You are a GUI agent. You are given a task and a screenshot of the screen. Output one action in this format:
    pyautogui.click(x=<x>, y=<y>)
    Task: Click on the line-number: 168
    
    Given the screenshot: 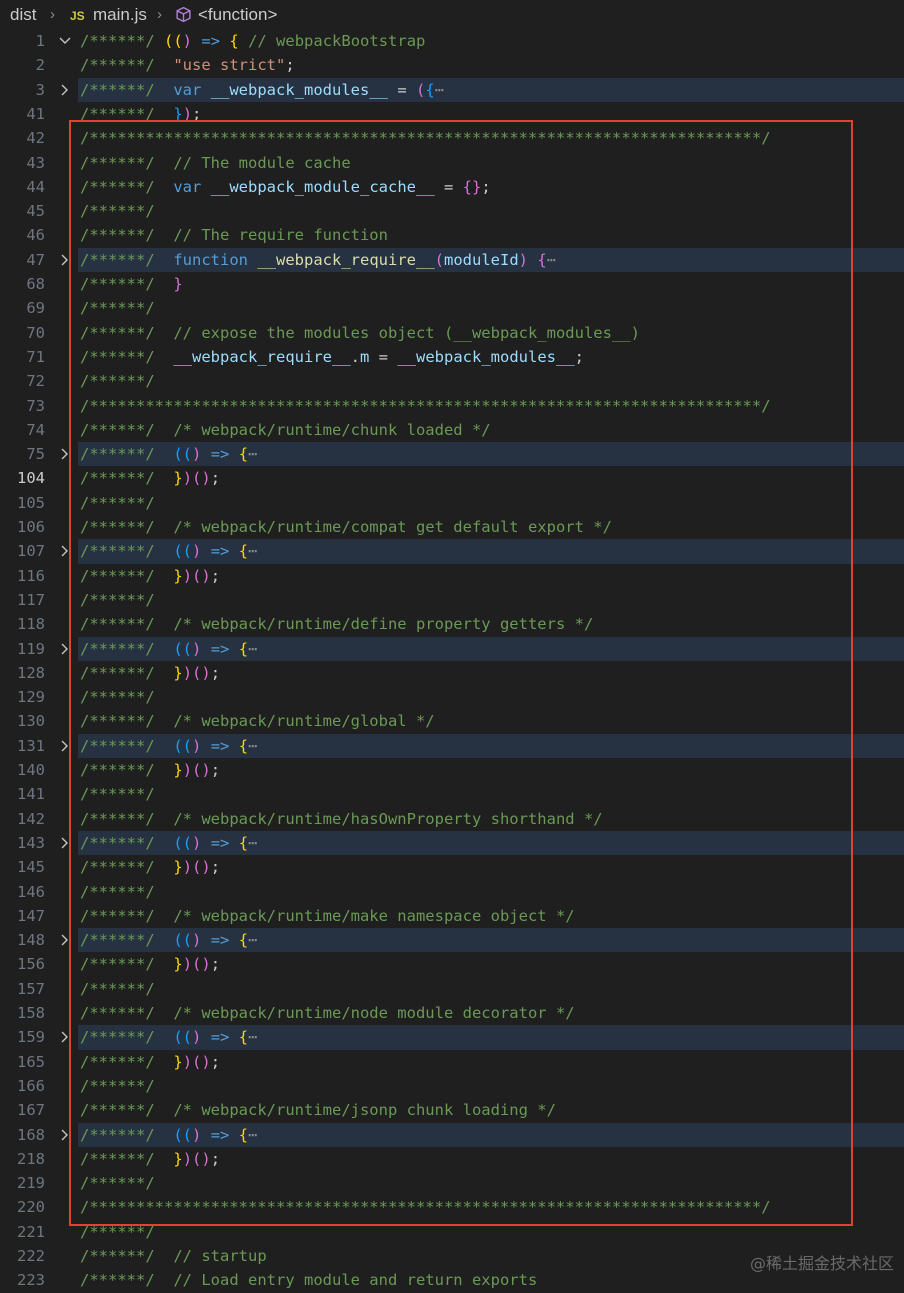 What is the action you would take?
    pyautogui.click(x=31, y=1134)
    